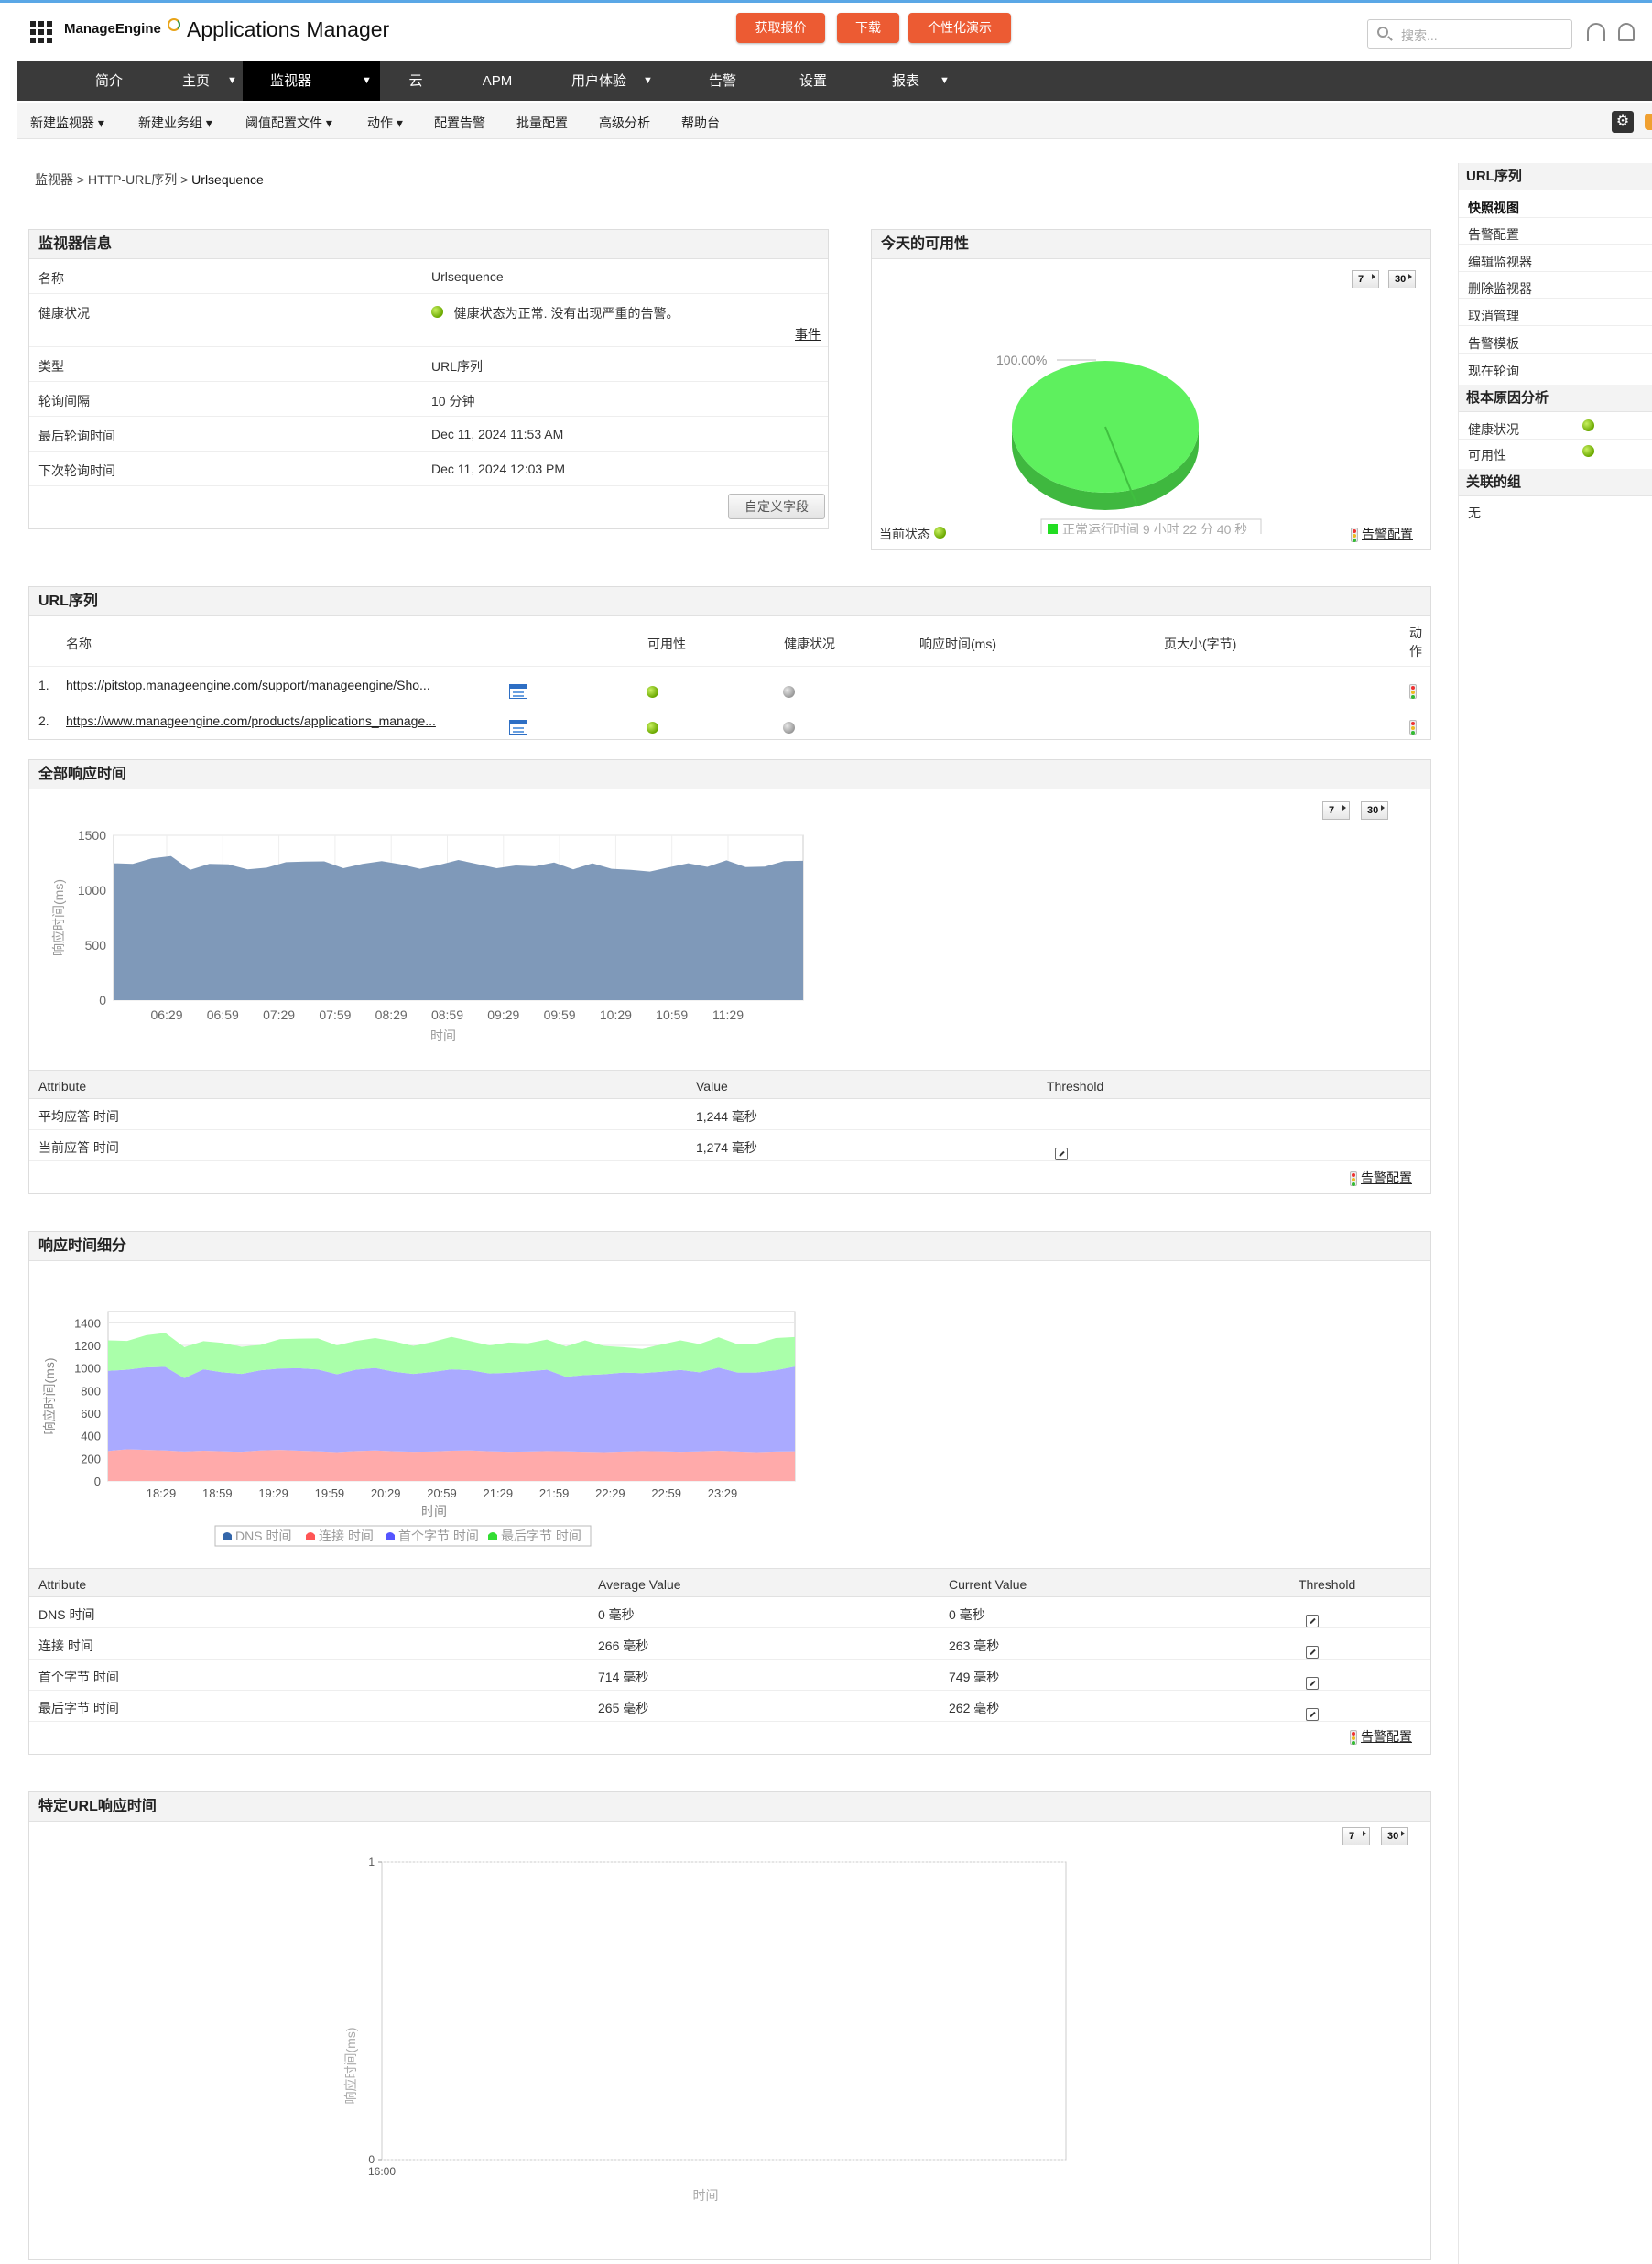 The width and height of the screenshot is (1652, 2264). What do you see at coordinates (560, 1014) in the screenshot?
I see `x-tick-label: 09:59` at bounding box center [560, 1014].